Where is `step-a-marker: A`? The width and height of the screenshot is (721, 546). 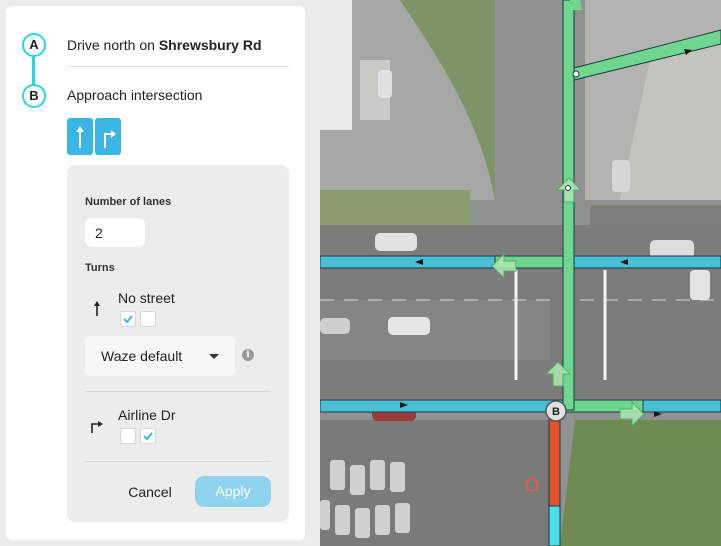 step-a-marker: A is located at coordinates (34, 45).